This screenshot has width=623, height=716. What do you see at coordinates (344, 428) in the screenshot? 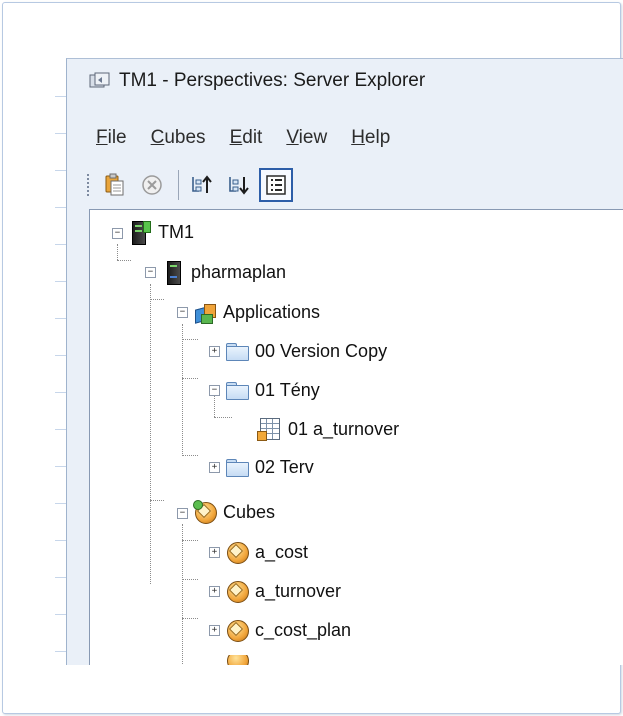
I see `tree-node-label: 01 a_turnover` at bounding box center [344, 428].